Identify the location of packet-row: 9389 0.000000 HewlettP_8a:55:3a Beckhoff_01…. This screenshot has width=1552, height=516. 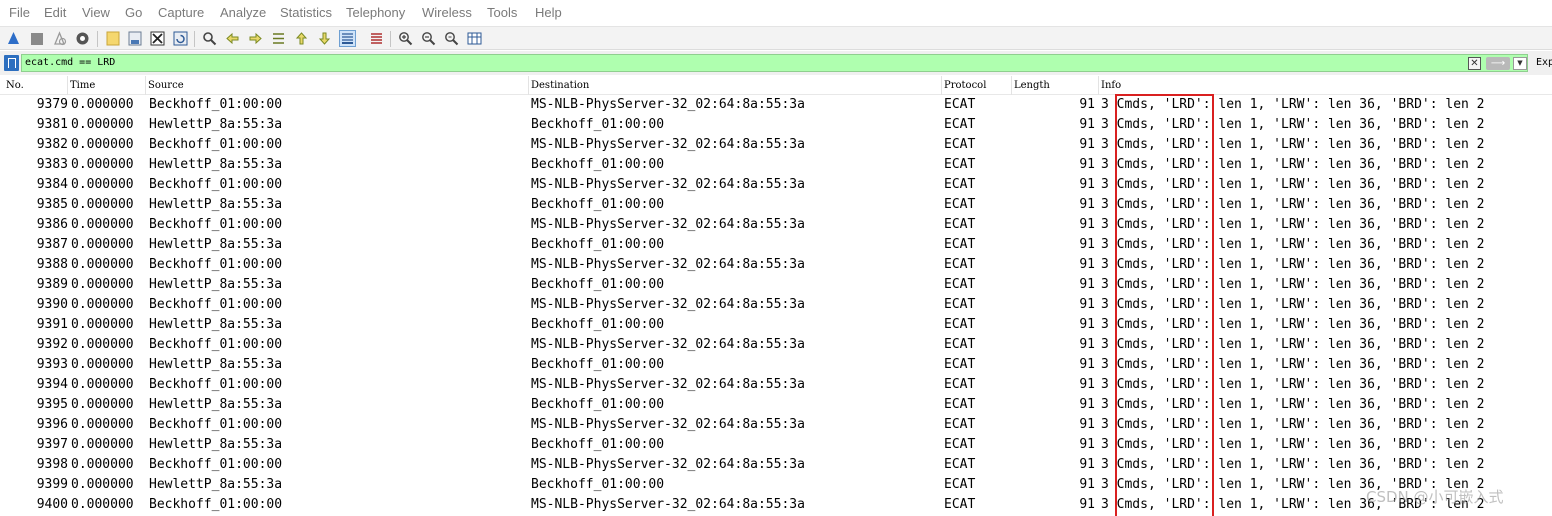
(776, 285).